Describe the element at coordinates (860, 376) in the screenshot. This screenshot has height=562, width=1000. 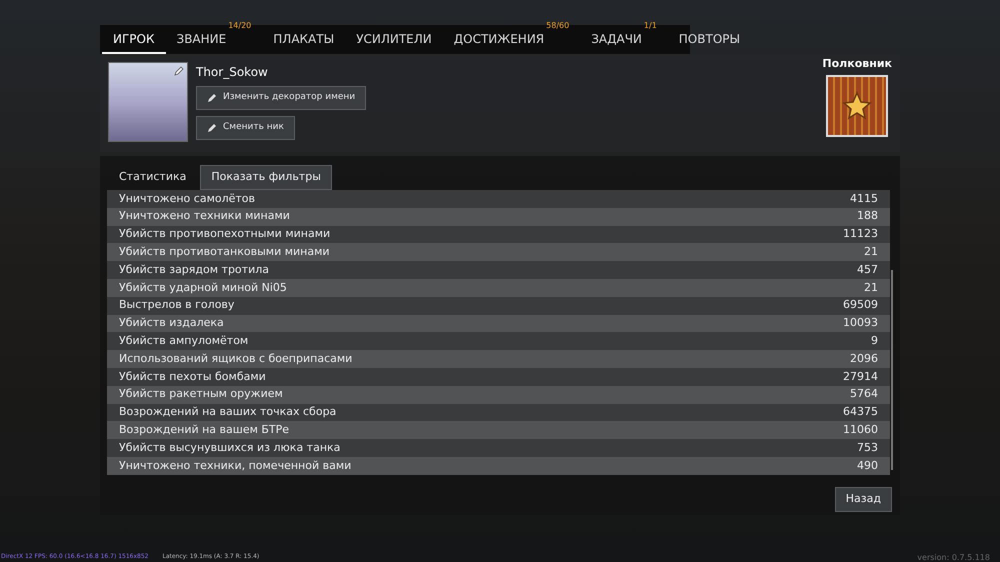
I see `stat-value: 27914` at that location.